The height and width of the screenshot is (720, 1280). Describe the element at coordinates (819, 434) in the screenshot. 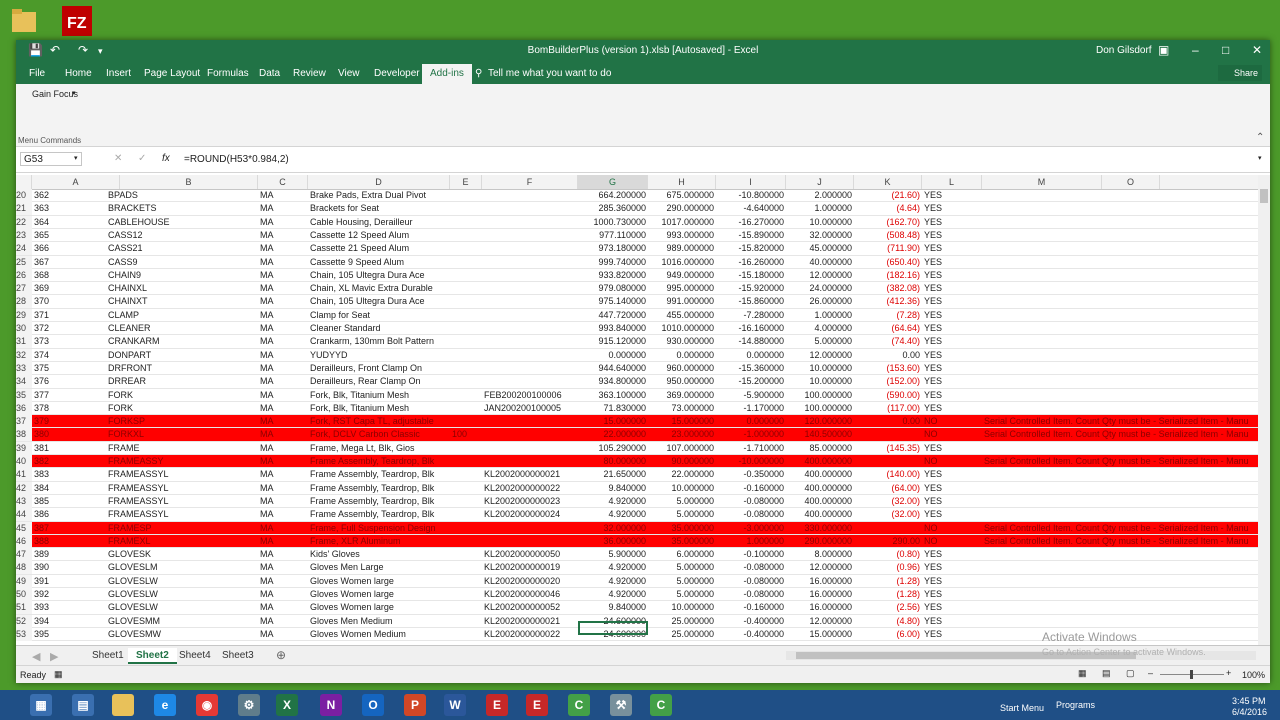

I see `cell-j: 140.500000` at that location.